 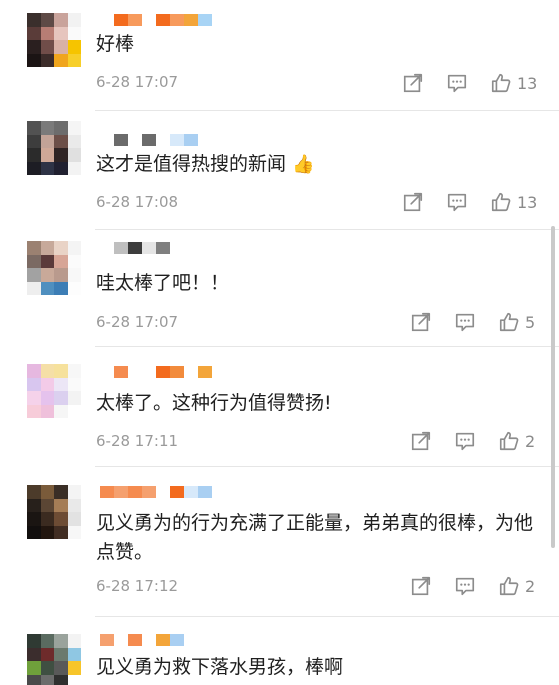 I want to click on timestamp: 6-28 17:11, so click(x=137, y=441).